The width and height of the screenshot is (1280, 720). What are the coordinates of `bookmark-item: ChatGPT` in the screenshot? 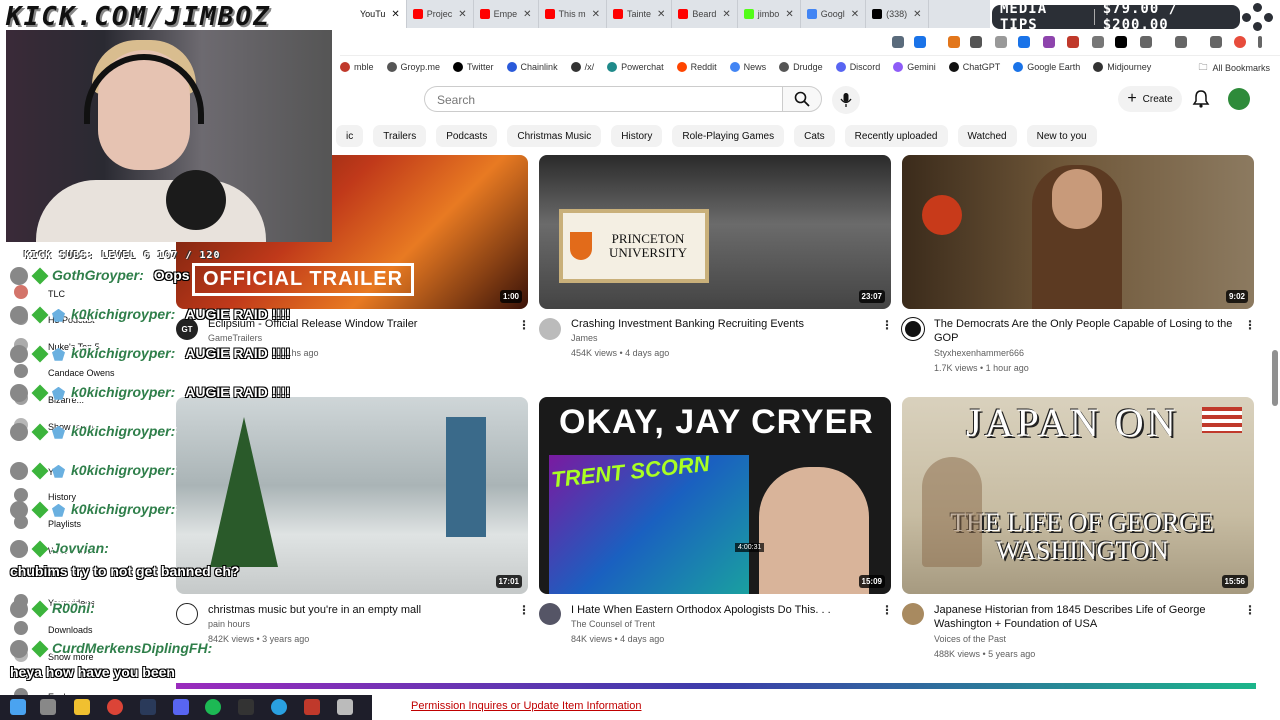 It's located at (974, 67).